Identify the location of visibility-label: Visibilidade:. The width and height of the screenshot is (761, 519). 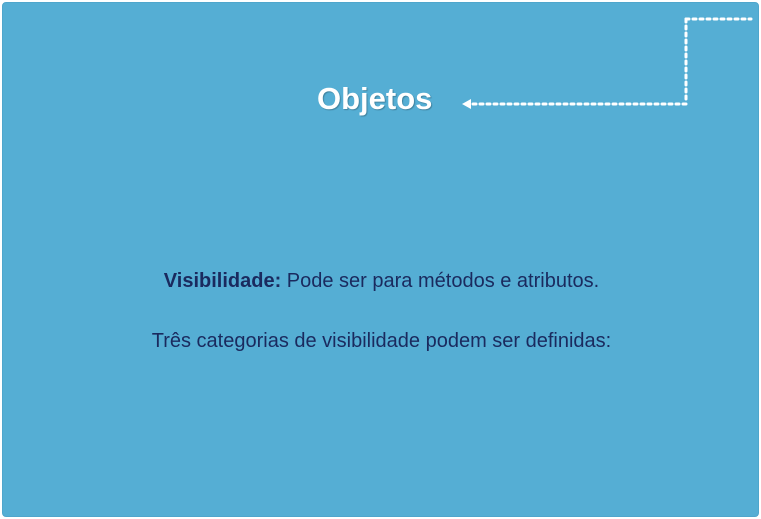
(222, 281).